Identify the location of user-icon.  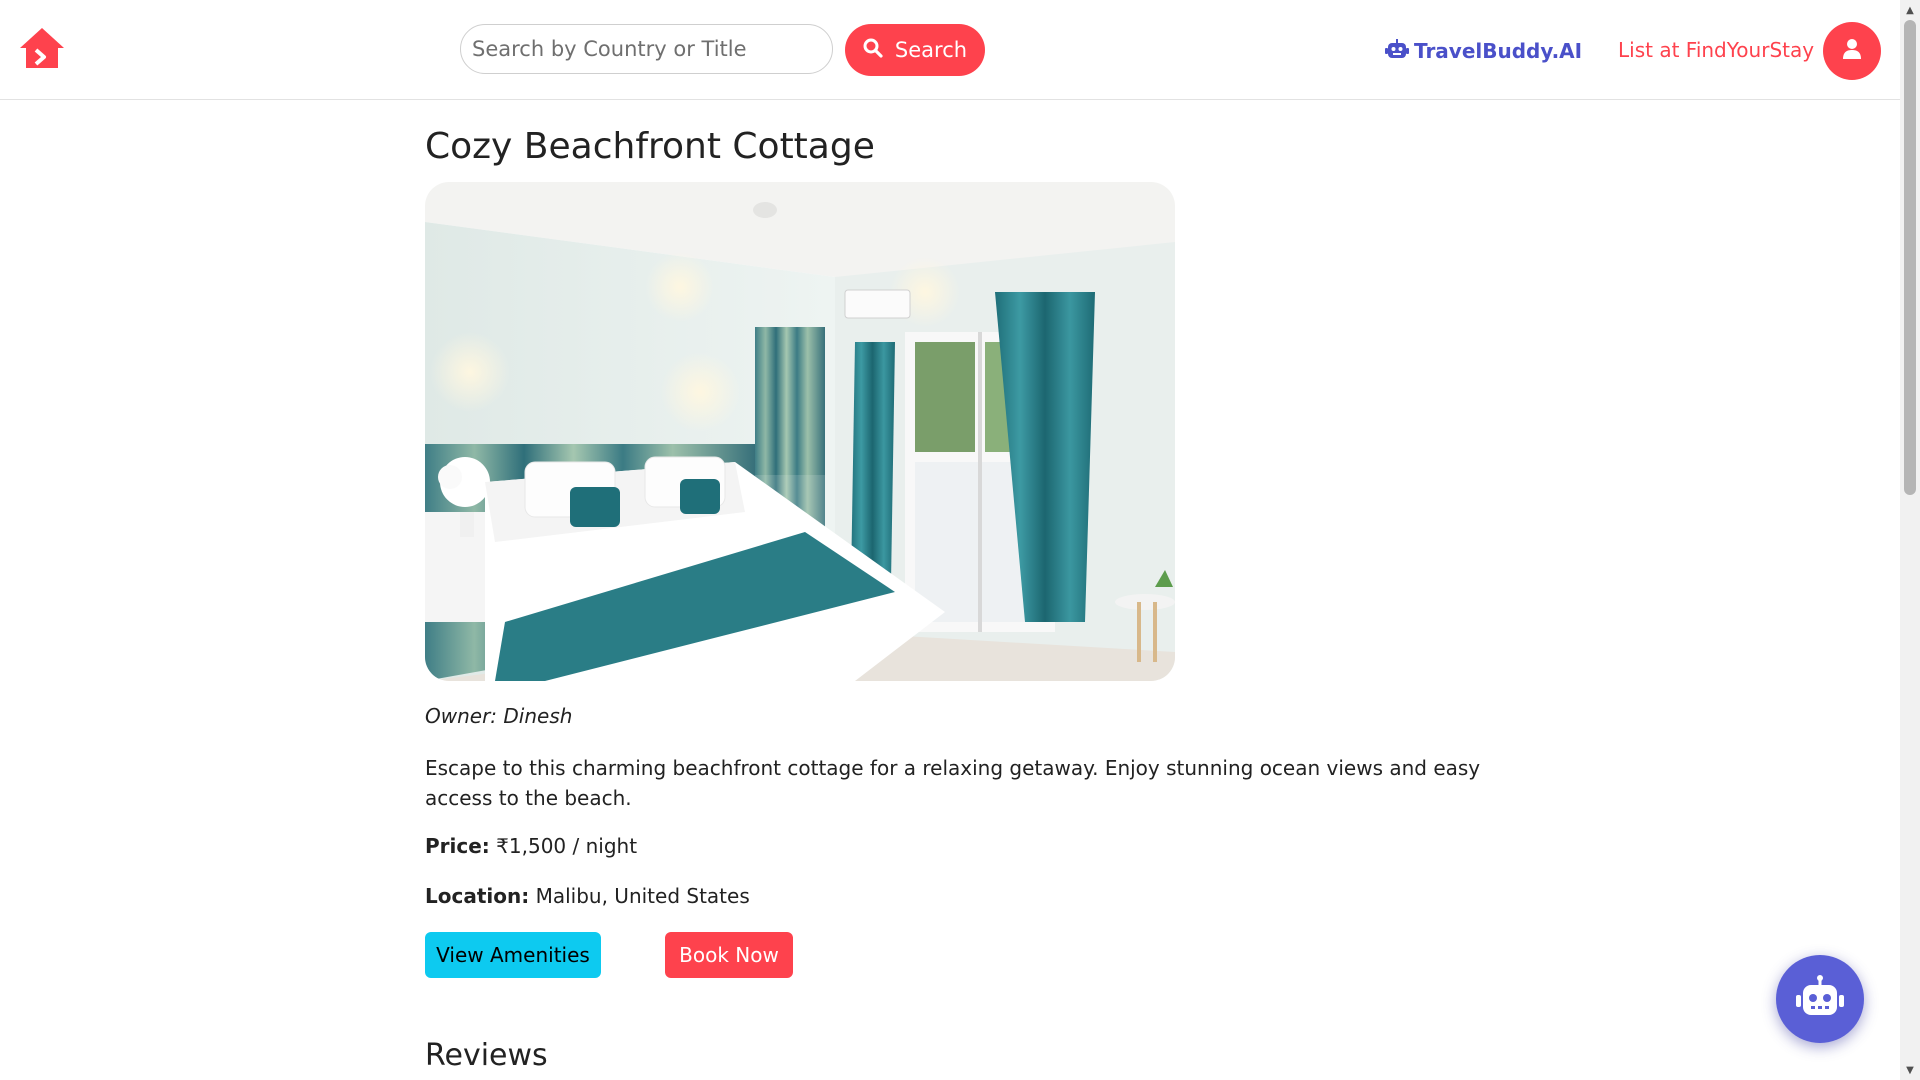
(1852, 51).